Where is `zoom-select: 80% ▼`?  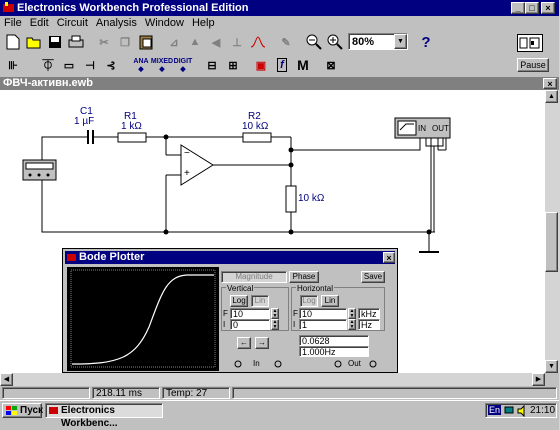
zoom-select: 80% ▼ is located at coordinates (378, 41).